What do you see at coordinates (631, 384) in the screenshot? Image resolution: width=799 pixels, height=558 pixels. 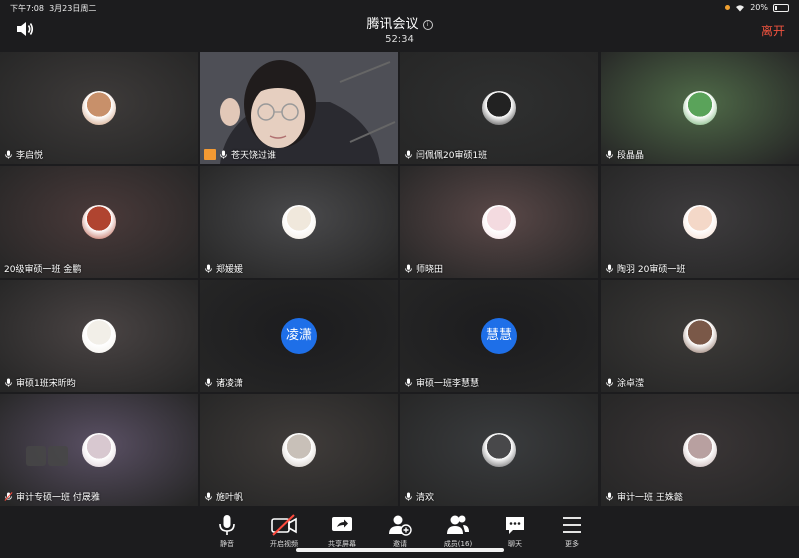 I see `participant-name: 涂卓滢` at bounding box center [631, 384].